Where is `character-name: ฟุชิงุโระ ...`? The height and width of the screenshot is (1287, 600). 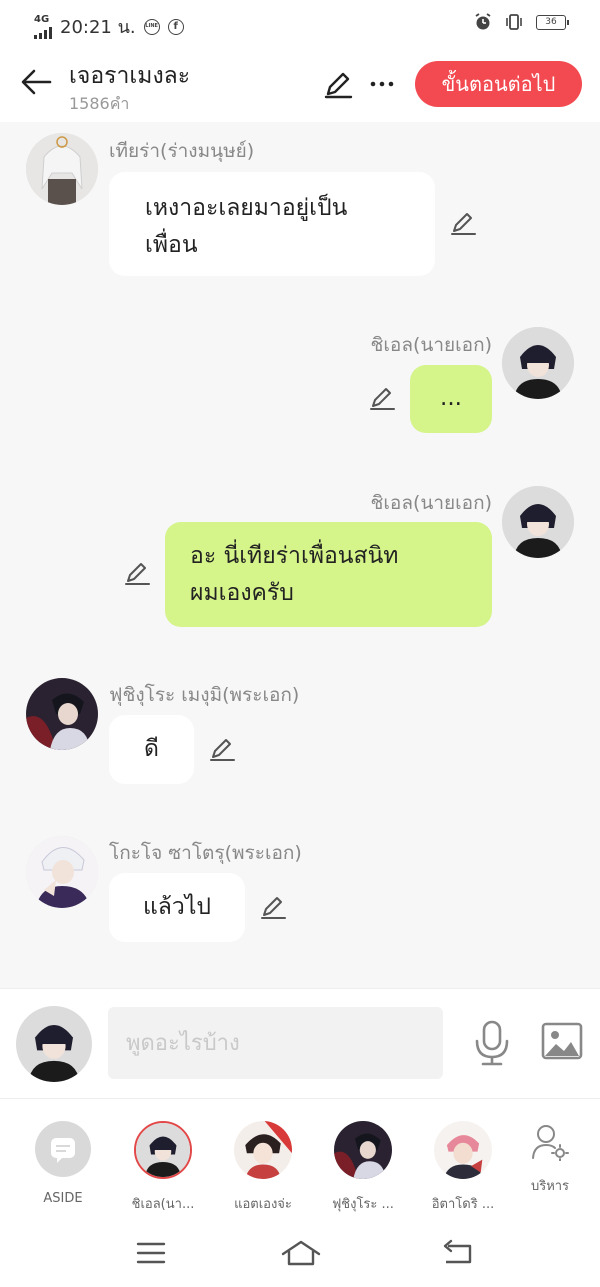
character-name: ฟุชิงุโระ ... is located at coordinates (363, 1204).